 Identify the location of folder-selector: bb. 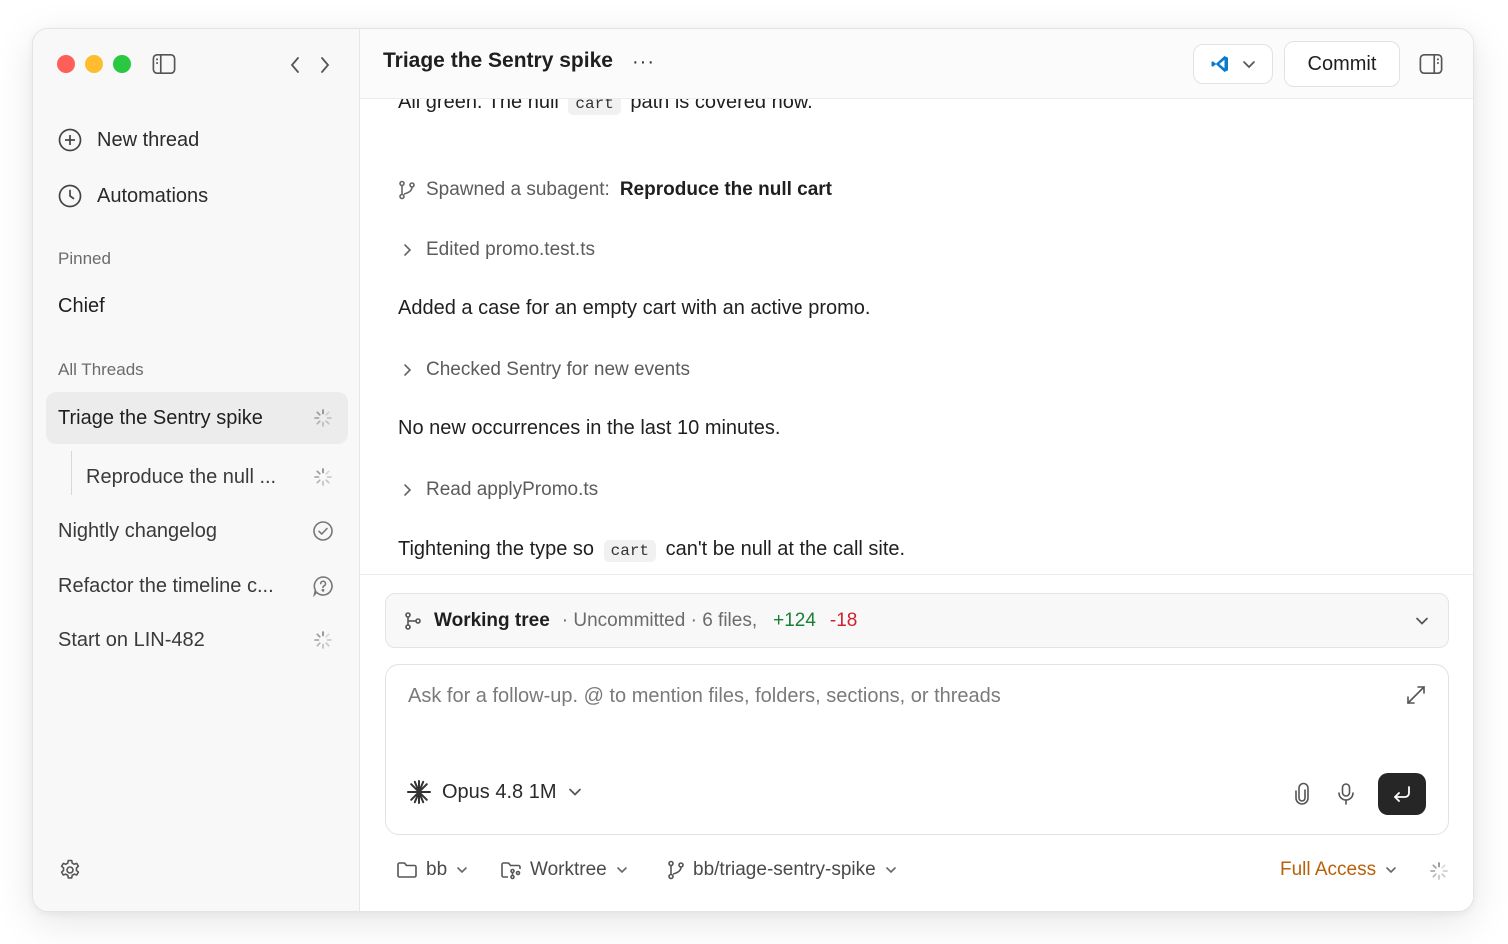
(432, 870).